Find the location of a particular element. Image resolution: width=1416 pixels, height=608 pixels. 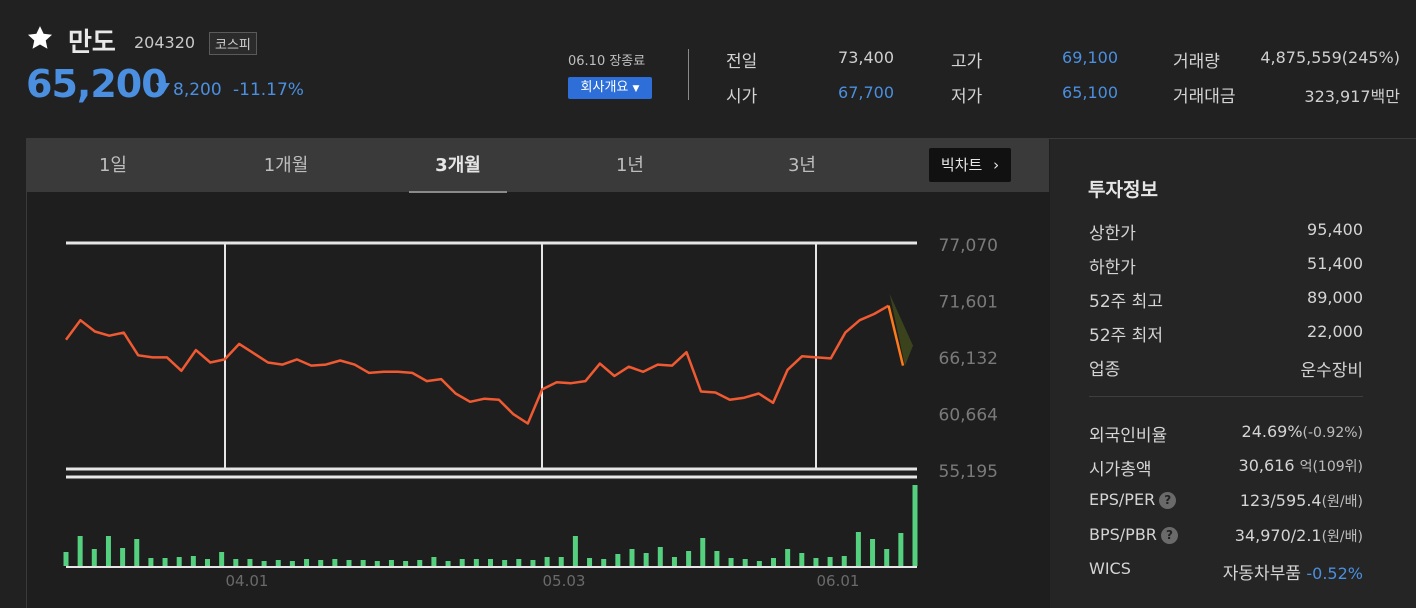

y-tick-label: 71,601 is located at coordinates (968, 303).